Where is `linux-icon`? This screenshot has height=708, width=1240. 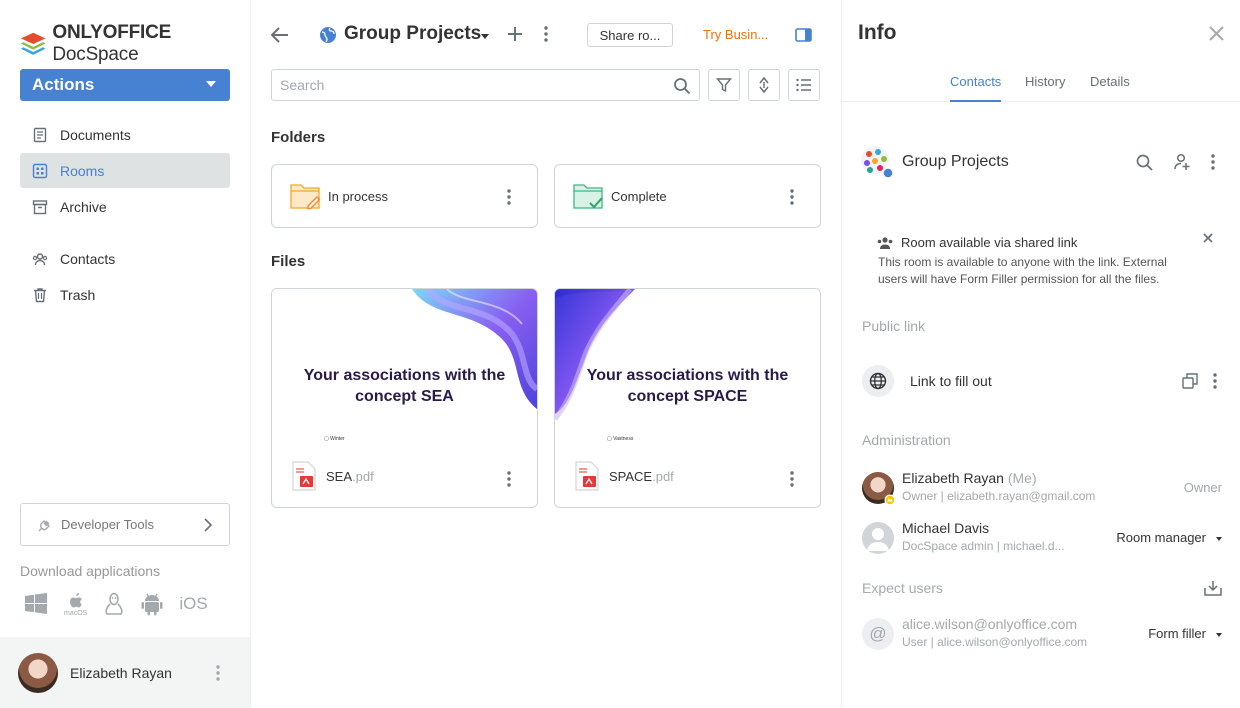
linux-icon is located at coordinates (114, 604).